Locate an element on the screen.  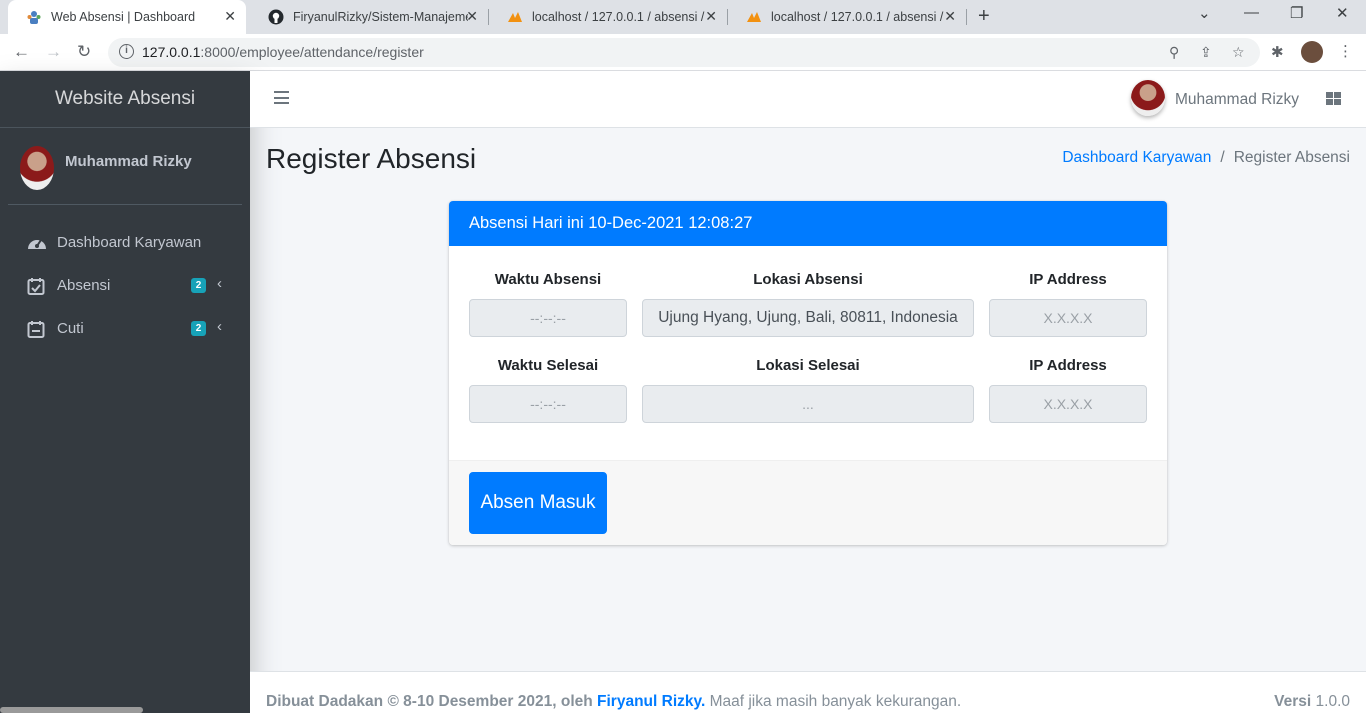
close-window-icon: ✕ is located at coordinates (1342, 13).